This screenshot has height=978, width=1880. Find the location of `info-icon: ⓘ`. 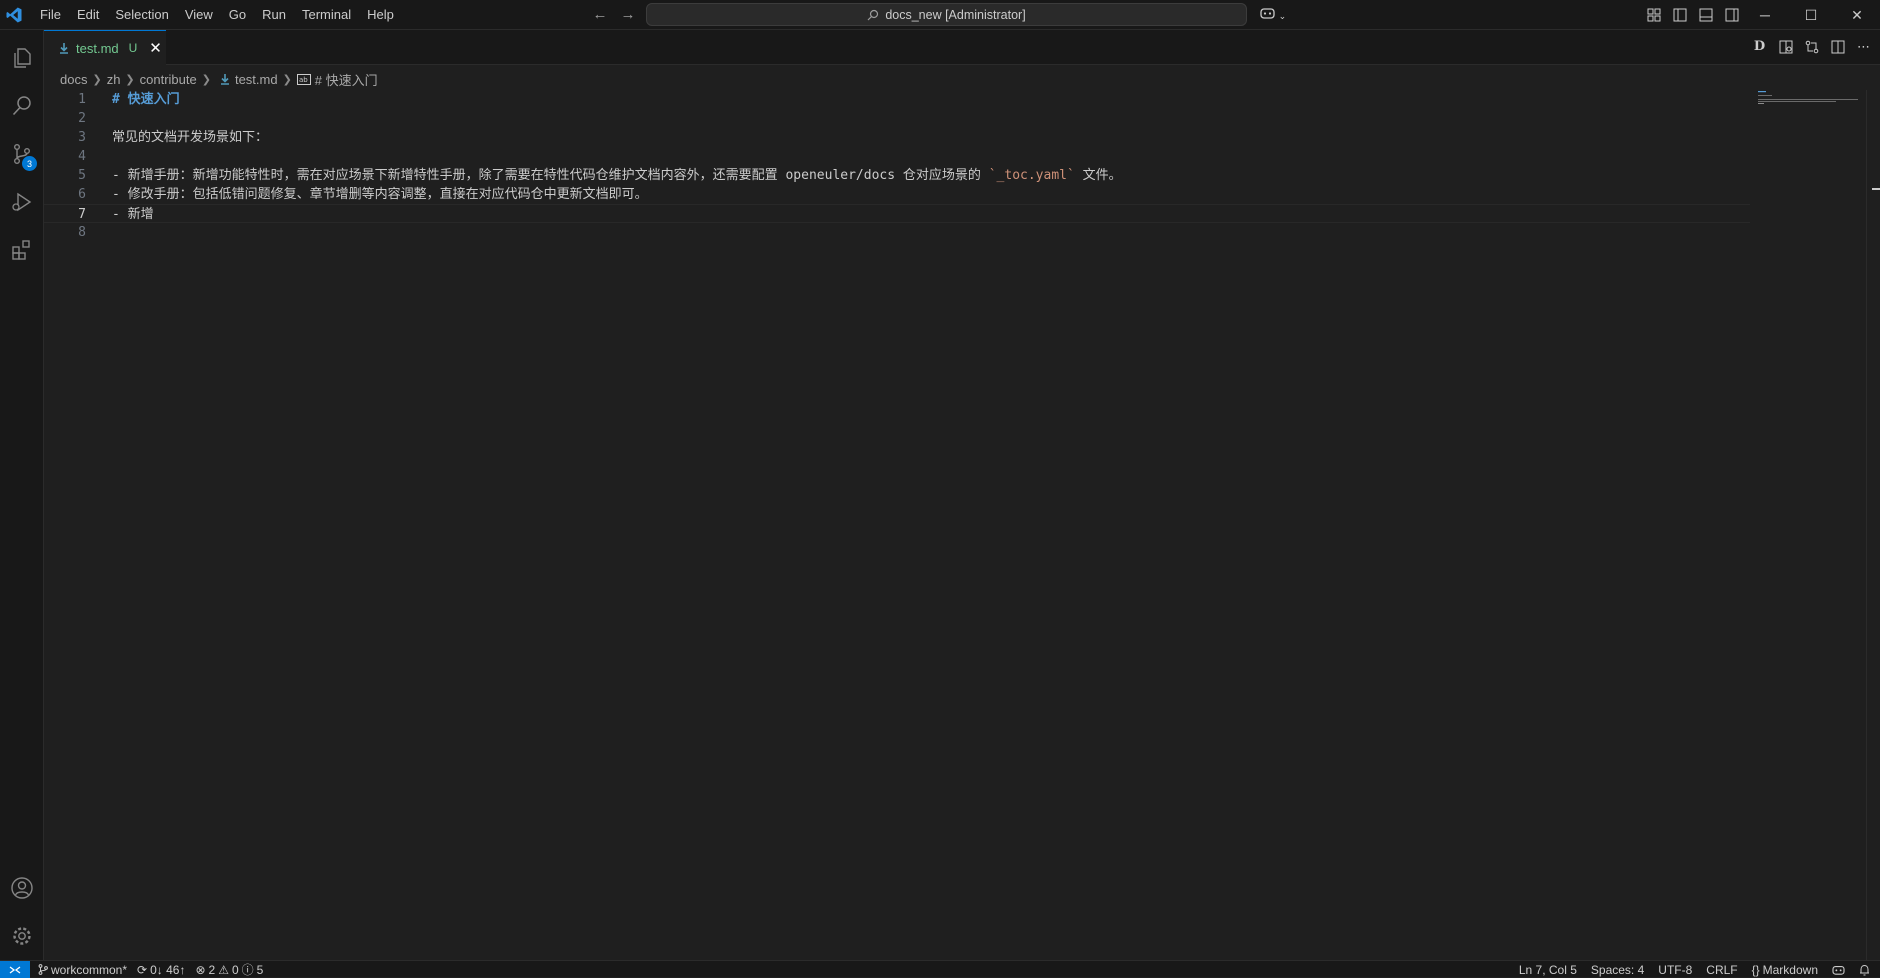

info-icon: ⓘ is located at coordinates (247, 970).